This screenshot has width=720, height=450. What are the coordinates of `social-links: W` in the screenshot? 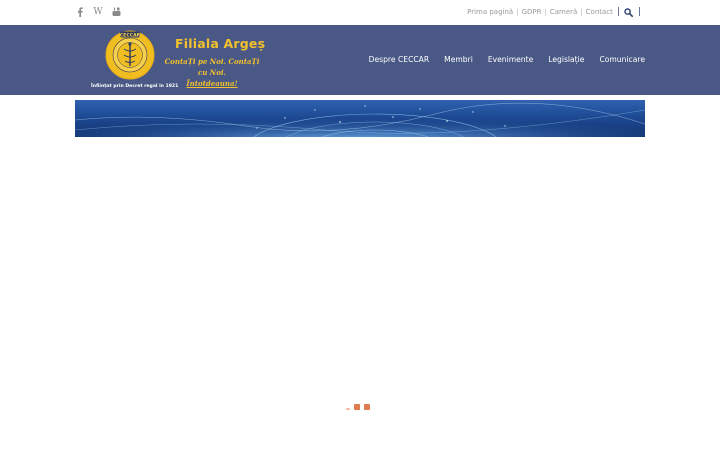 It's located at (98, 12).